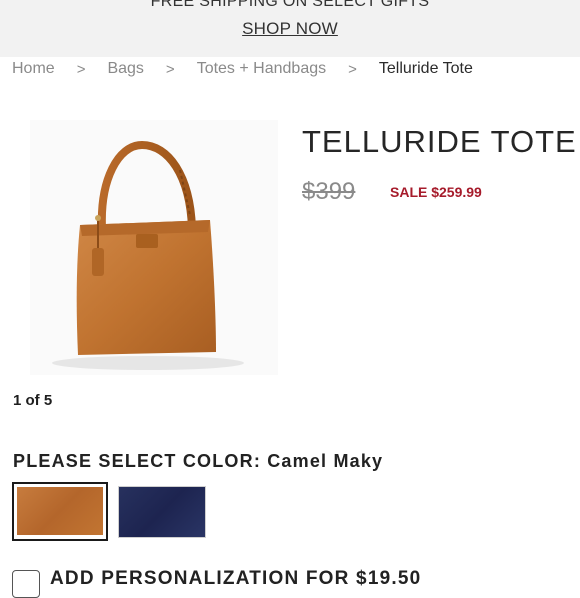 This screenshot has width=580, height=598. I want to click on product-title: TELLURIDE TOTE, so click(439, 141).